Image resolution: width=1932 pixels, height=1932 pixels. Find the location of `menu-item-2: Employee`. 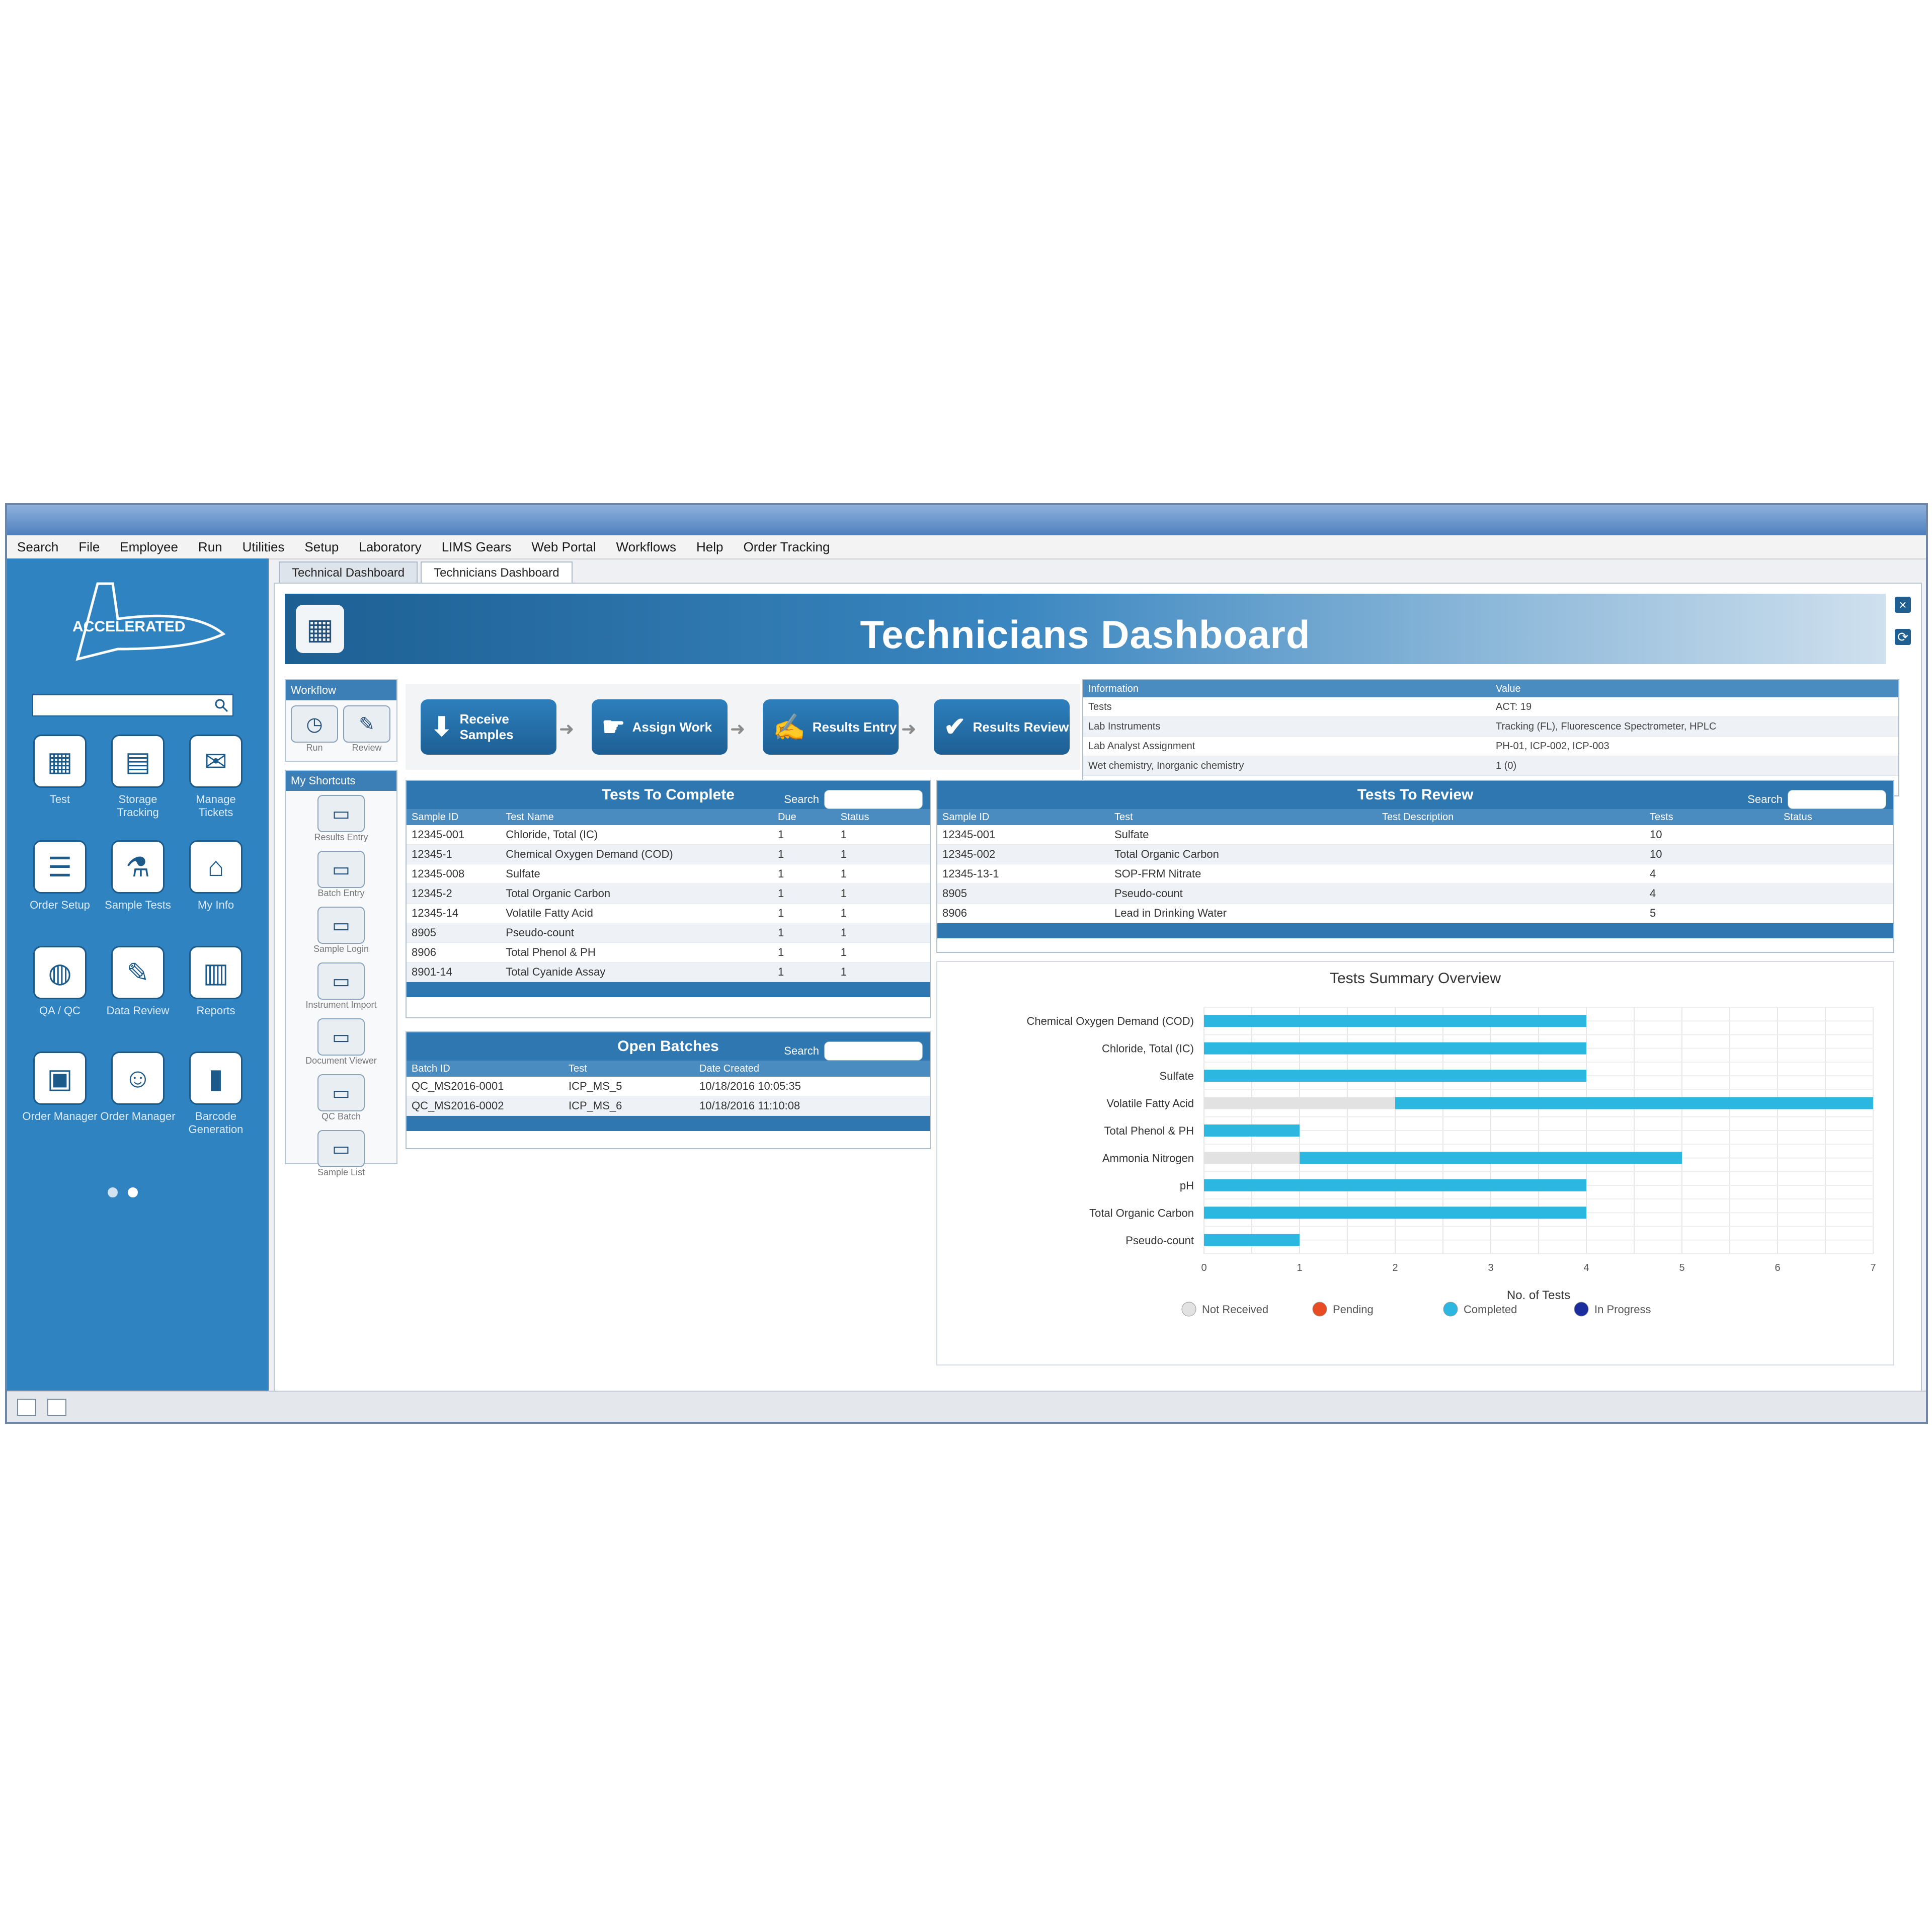

menu-item-2: Employee is located at coordinates (149, 547).